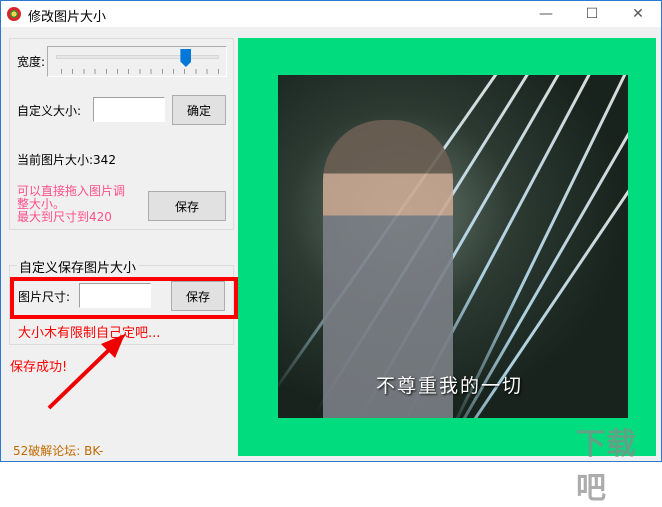 This screenshot has height=507, width=662. Describe the element at coordinates (78, 266) in the screenshot. I see `group-title: 自定义保存图片大小` at that location.